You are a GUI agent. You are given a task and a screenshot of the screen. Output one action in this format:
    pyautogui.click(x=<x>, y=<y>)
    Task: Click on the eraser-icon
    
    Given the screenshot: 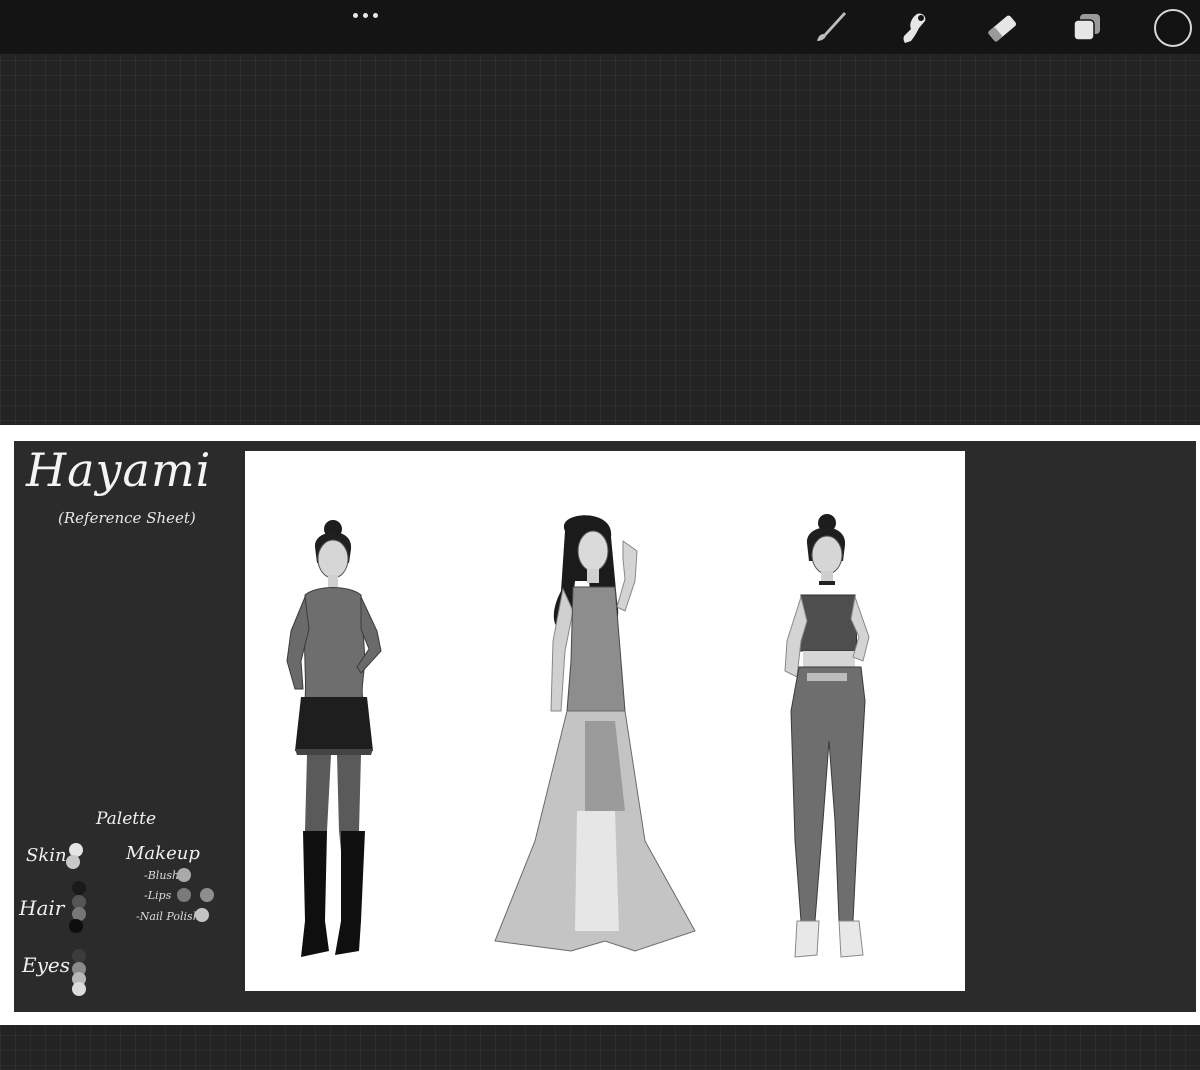 What is the action you would take?
    pyautogui.click(x=1002, y=28)
    